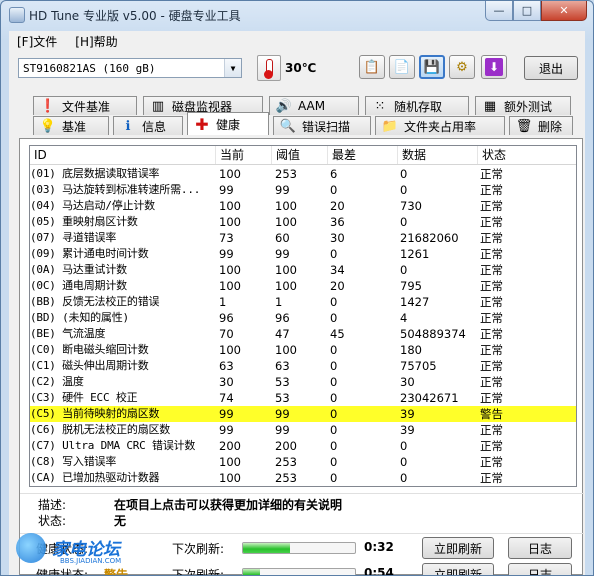  What do you see at coordinates (314, 105) in the screenshot?
I see `tab-aam: 🔊 AAM` at bounding box center [314, 105].